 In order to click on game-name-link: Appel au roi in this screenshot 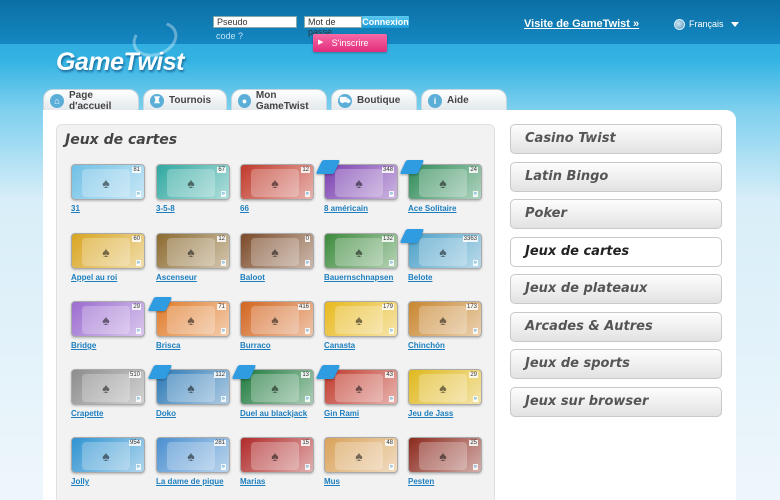, I will do `click(94, 277)`.